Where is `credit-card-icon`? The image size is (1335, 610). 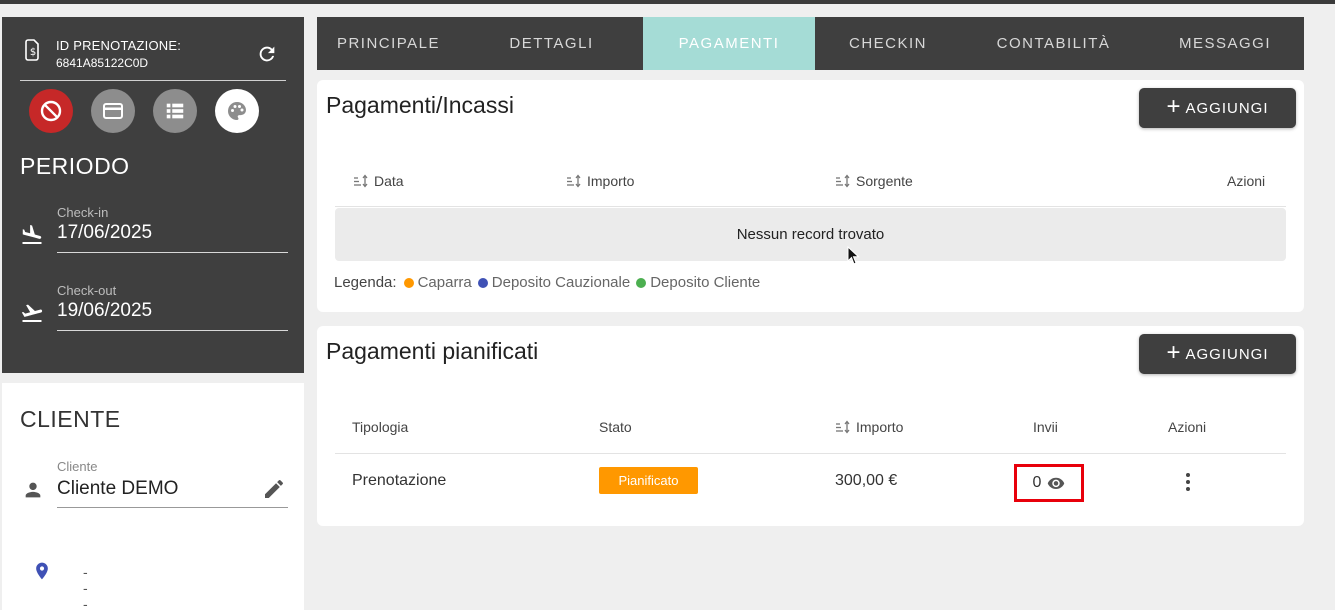 credit-card-icon is located at coordinates (113, 111).